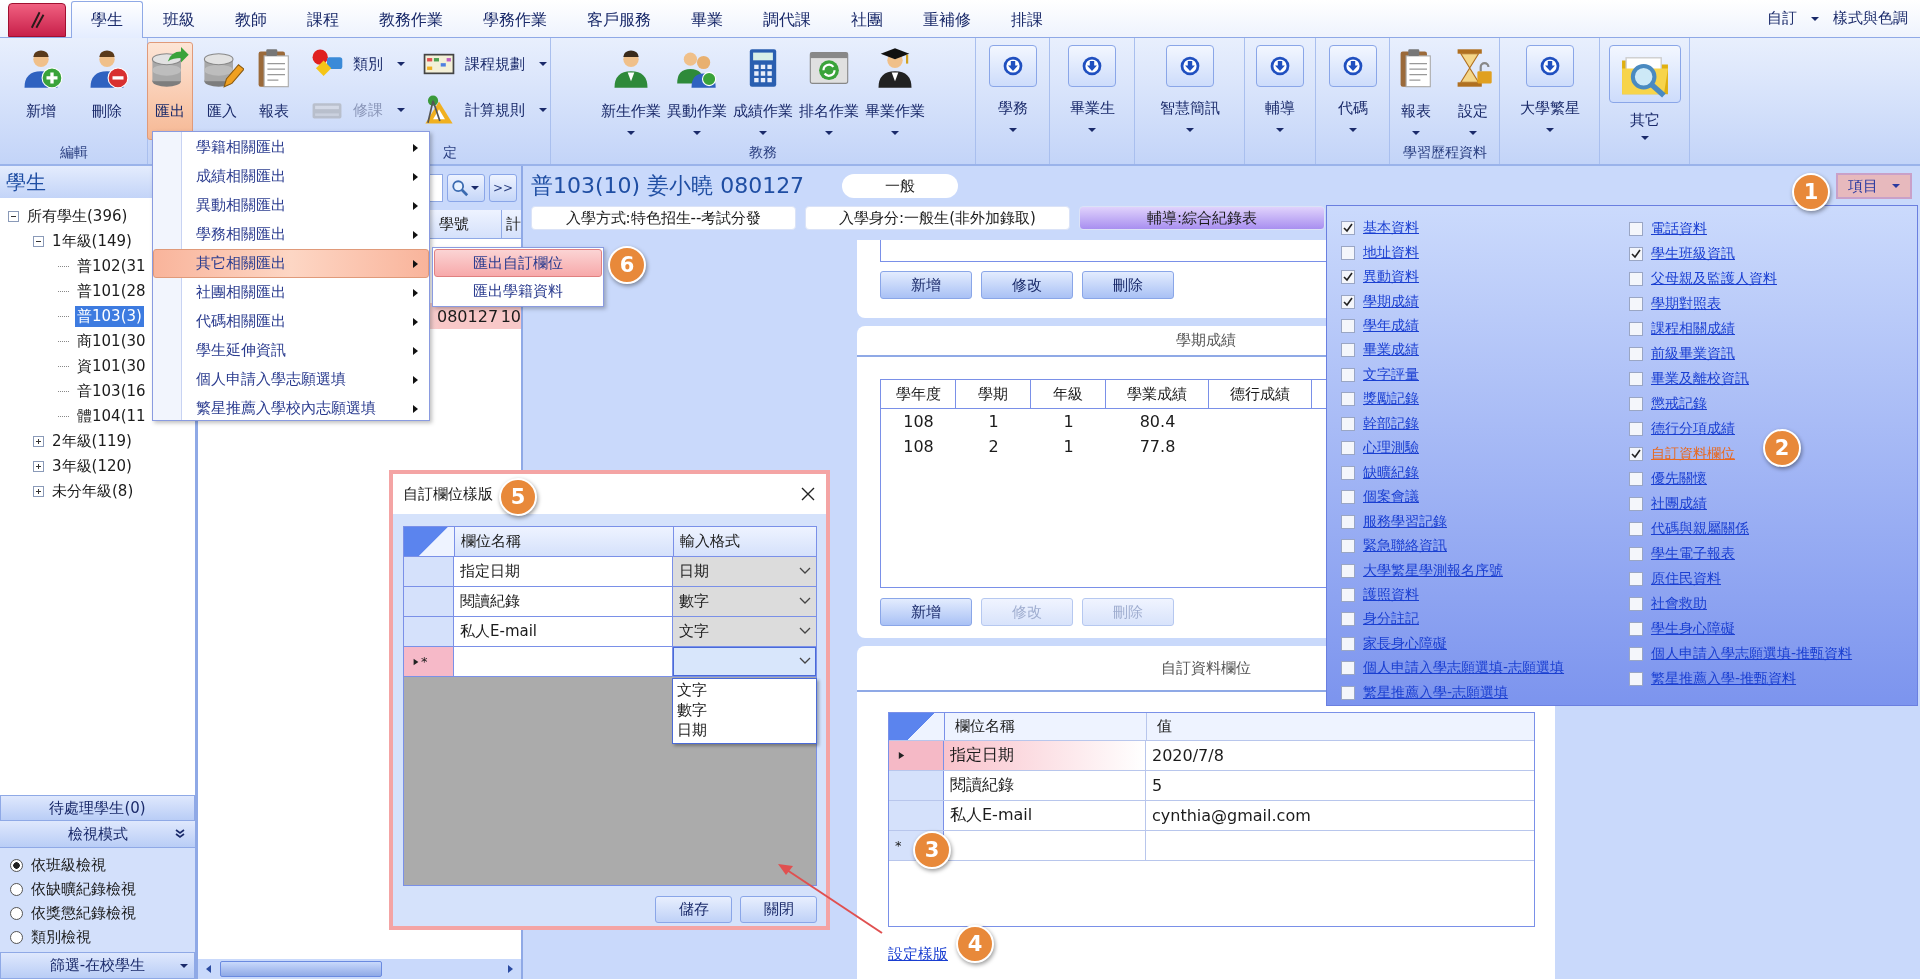 The image size is (1920, 979). I want to click on ribbon-button: 智慧簡訊, so click(1189, 91).